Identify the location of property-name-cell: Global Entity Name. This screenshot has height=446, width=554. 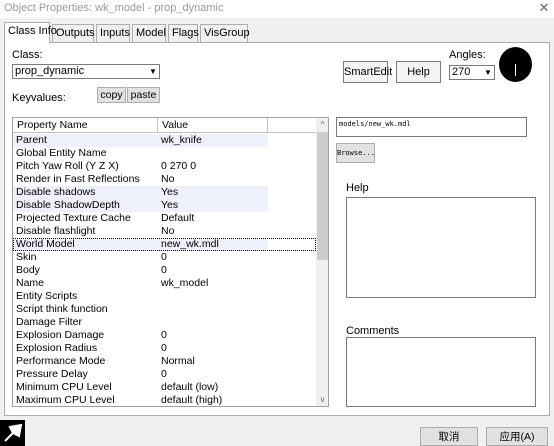
(85, 153).